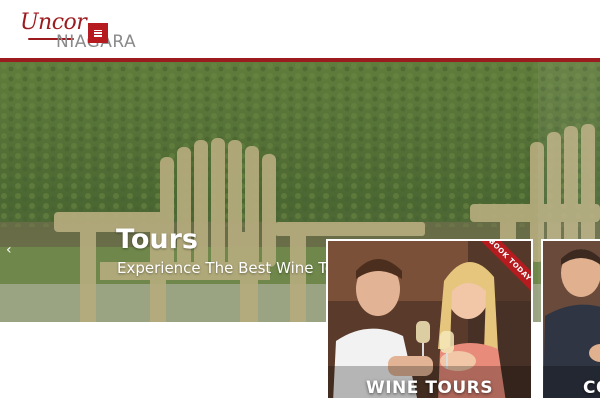 This screenshot has height=400, width=600. What do you see at coordinates (300, 29) in the screenshot?
I see `site-header: Uncor NIAGARA` at bounding box center [300, 29].